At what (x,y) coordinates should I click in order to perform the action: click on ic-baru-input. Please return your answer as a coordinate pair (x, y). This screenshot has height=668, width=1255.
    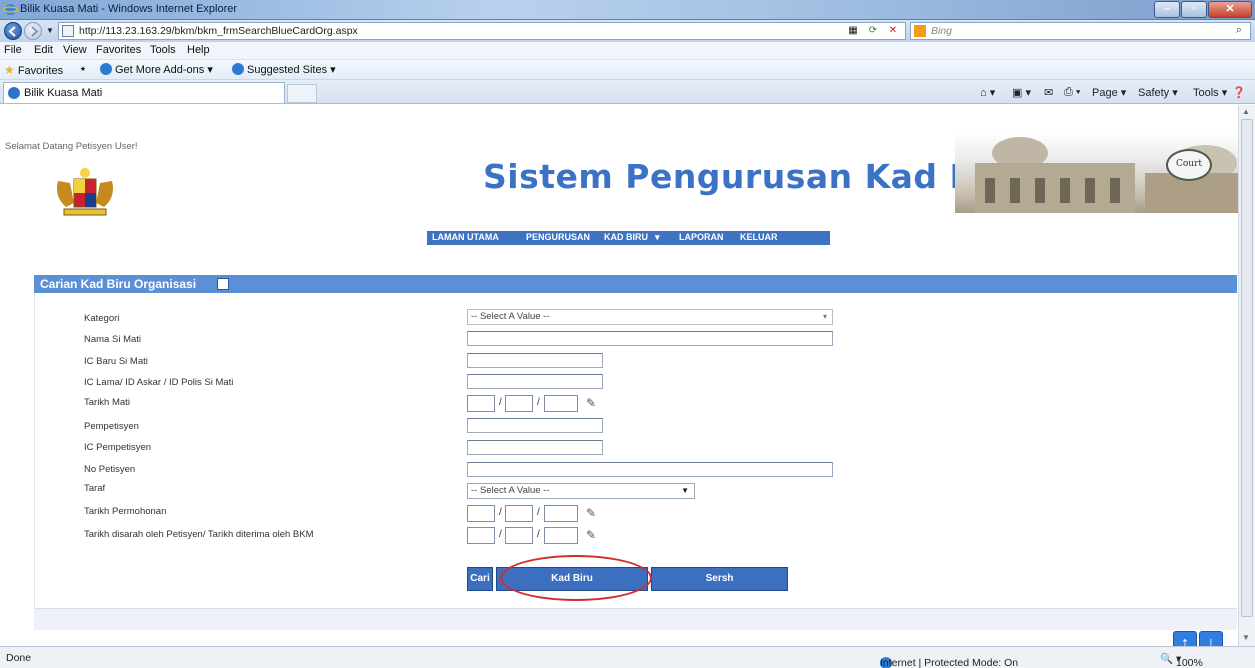
    Looking at the image, I should click on (535, 360).